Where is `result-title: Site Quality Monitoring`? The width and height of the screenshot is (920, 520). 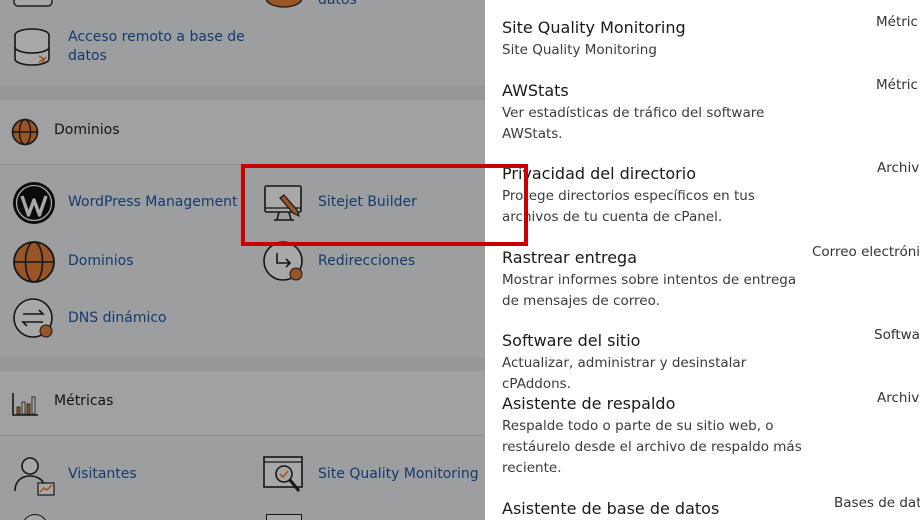 result-title: Site Quality Monitoring is located at coordinates (711, 28).